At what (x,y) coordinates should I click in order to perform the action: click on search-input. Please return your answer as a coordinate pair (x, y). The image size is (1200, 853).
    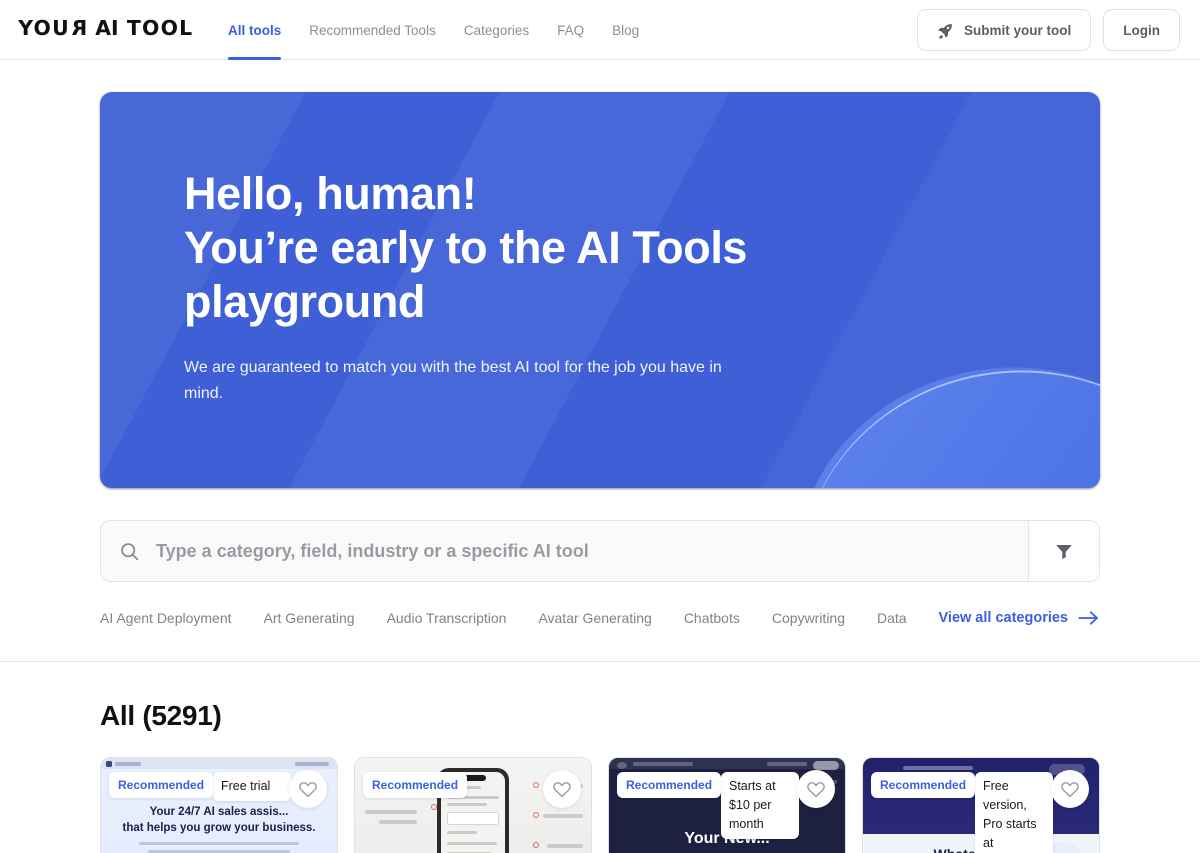
    Looking at the image, I should click on (591, 551).